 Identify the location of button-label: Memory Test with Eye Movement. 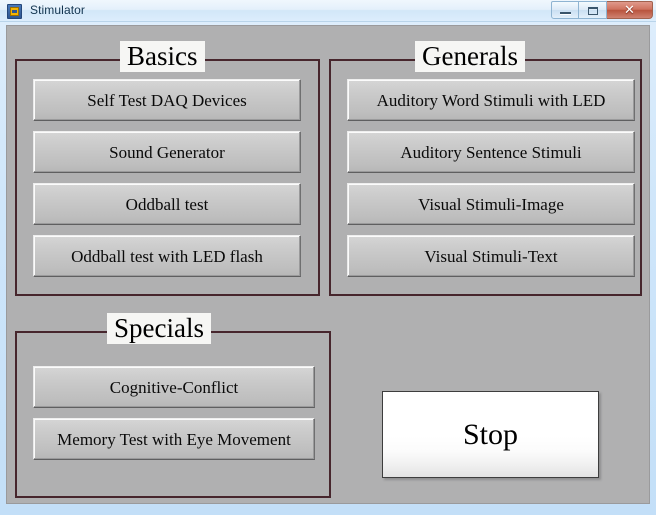
(174, 439).